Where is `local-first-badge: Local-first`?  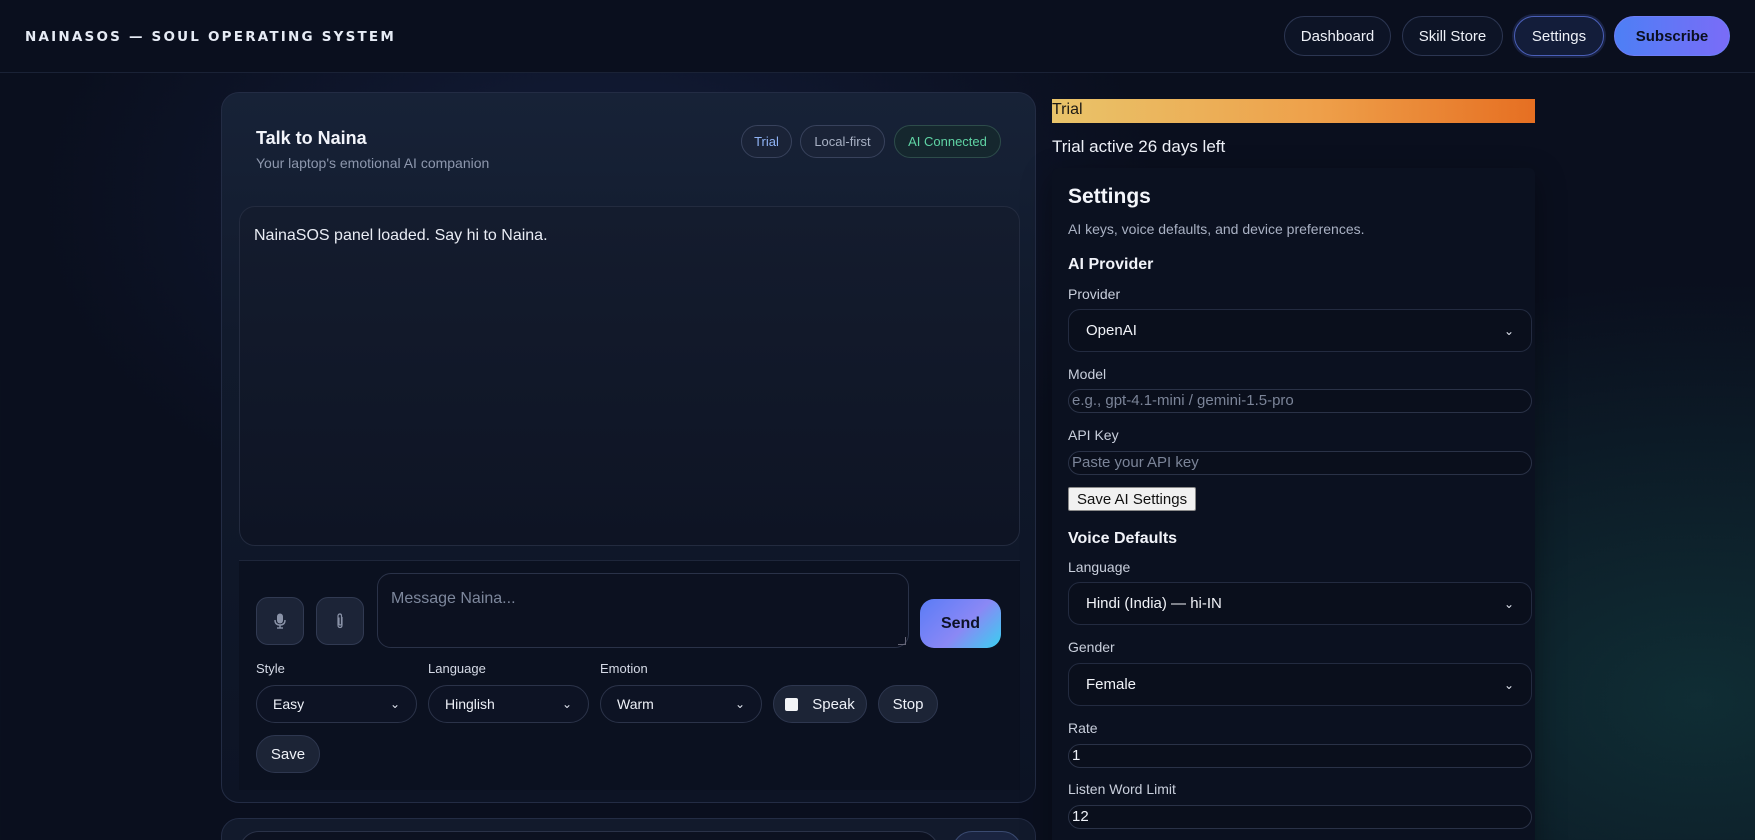 local-first-badge: Local-first is located at coordinates (842, 141).